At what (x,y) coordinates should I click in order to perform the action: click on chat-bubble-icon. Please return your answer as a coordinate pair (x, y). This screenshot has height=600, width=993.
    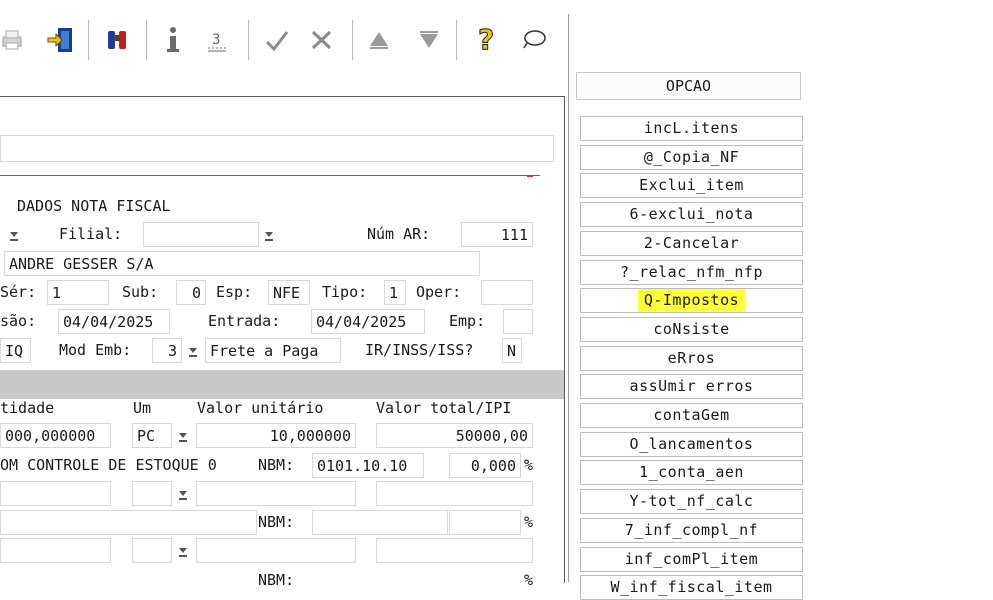
    Looking at the image, I should click on (534, 40).